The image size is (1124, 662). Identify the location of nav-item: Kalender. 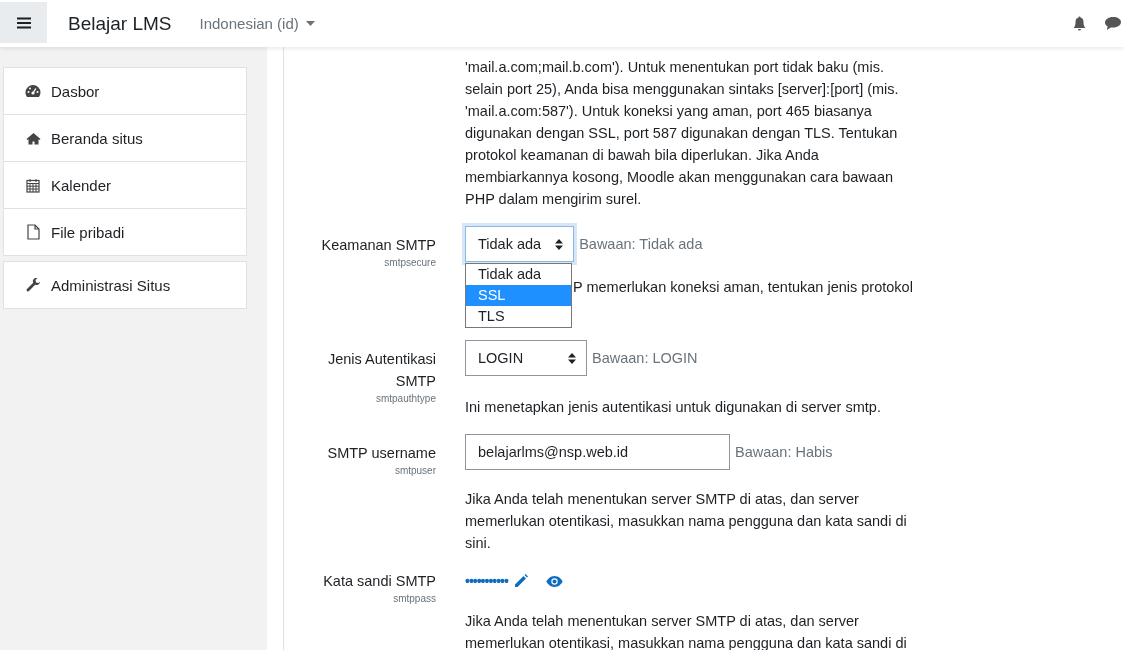
(125, 184).